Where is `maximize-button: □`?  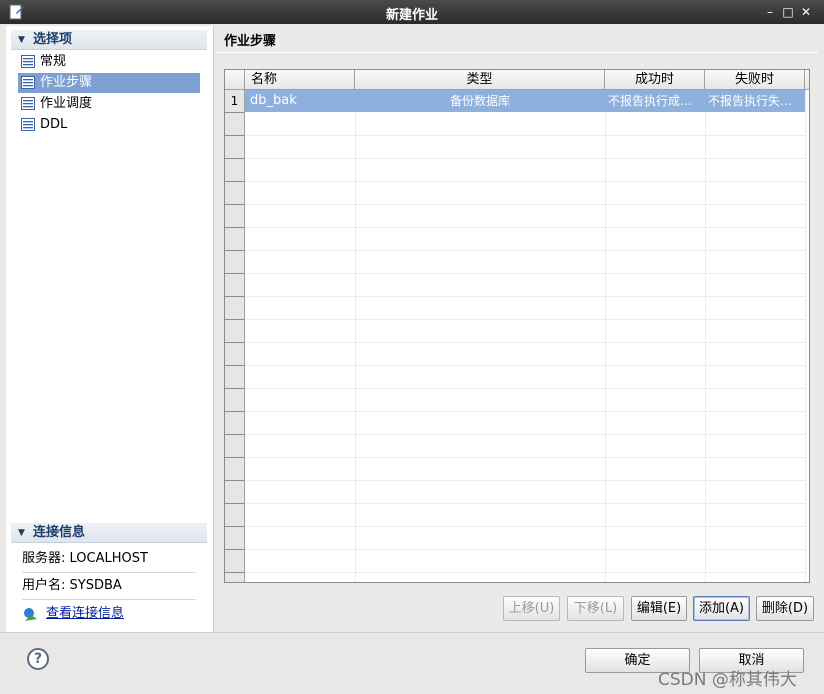
maximize-button: □ is located at coordinates (788, 12).